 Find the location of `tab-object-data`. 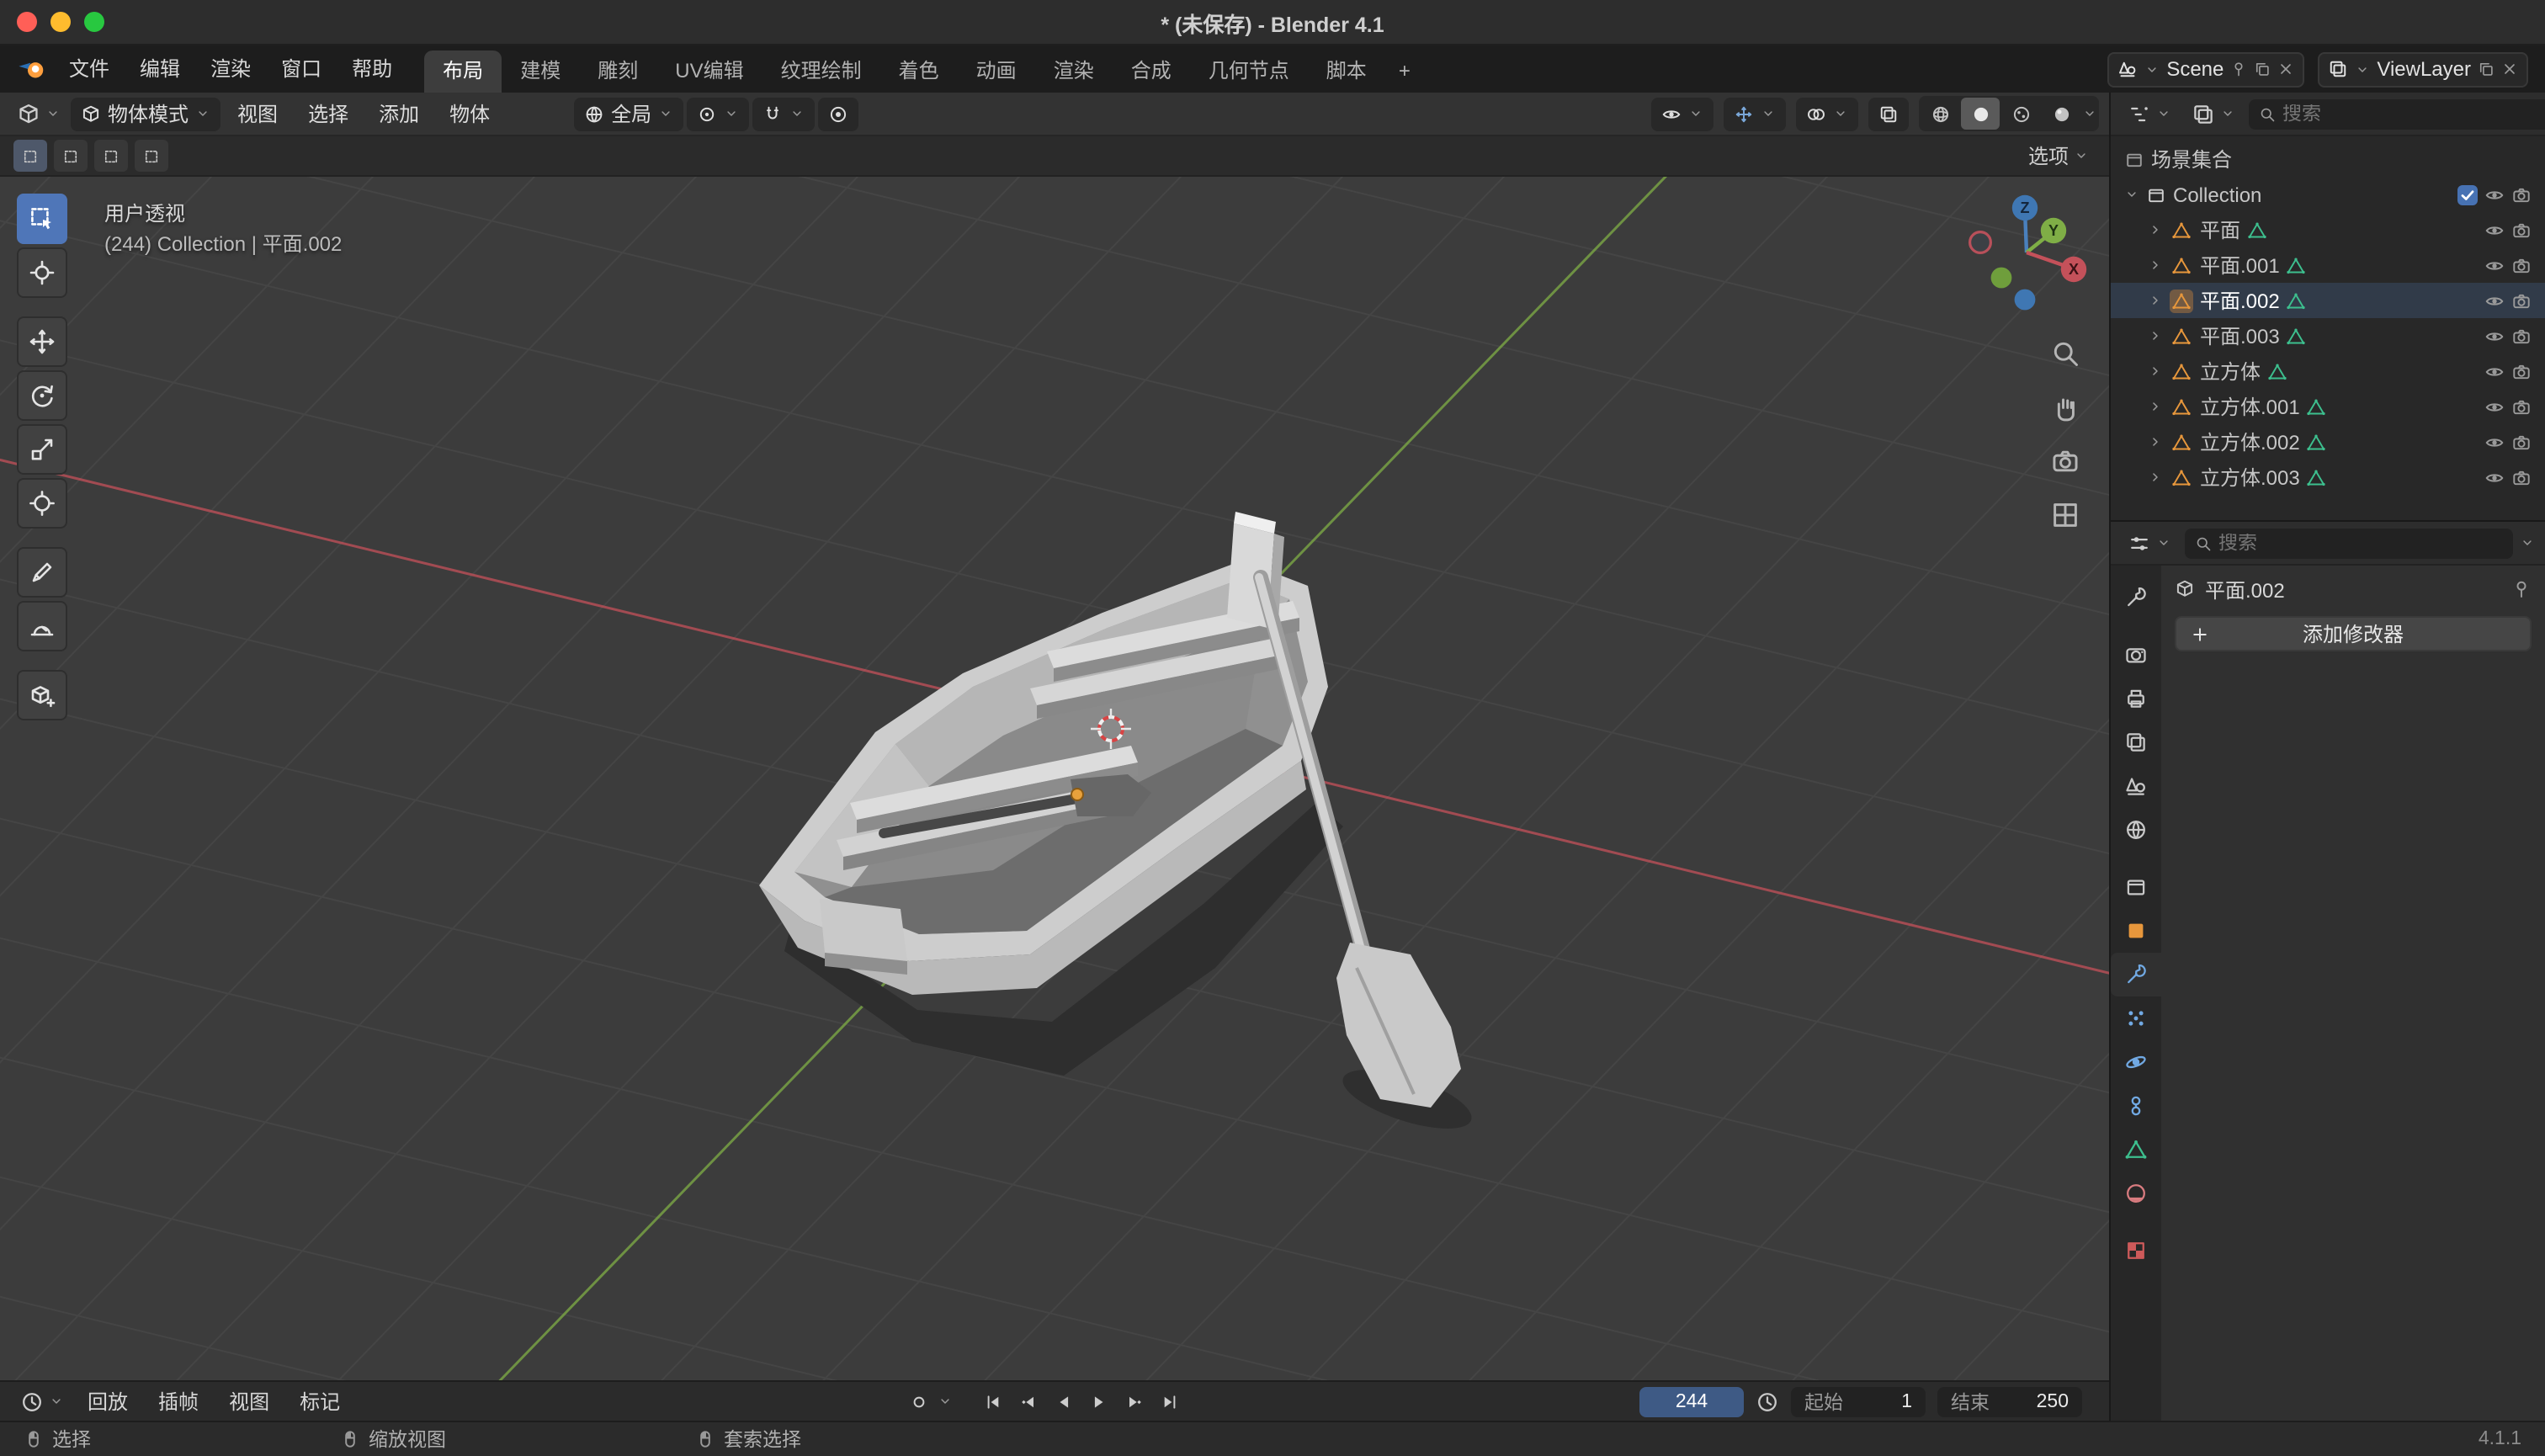

tab-object-data is located at coordinates (2136, 1150).